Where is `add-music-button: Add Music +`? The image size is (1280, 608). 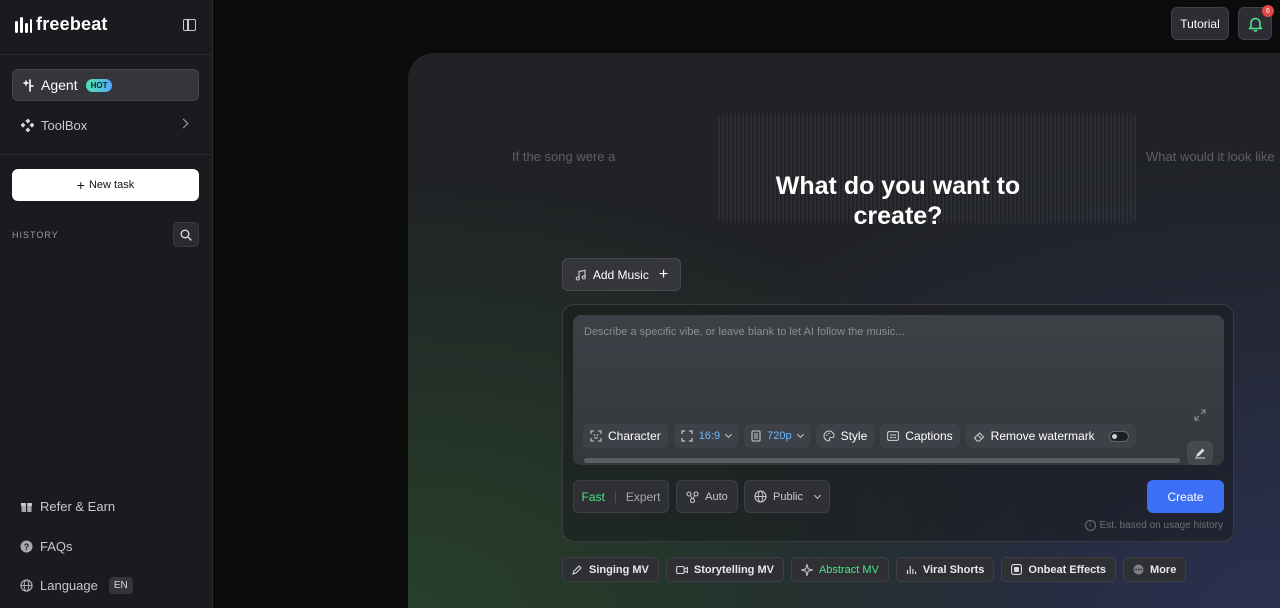 add-music-button: Add Music + is located at coordinates (621, 274).